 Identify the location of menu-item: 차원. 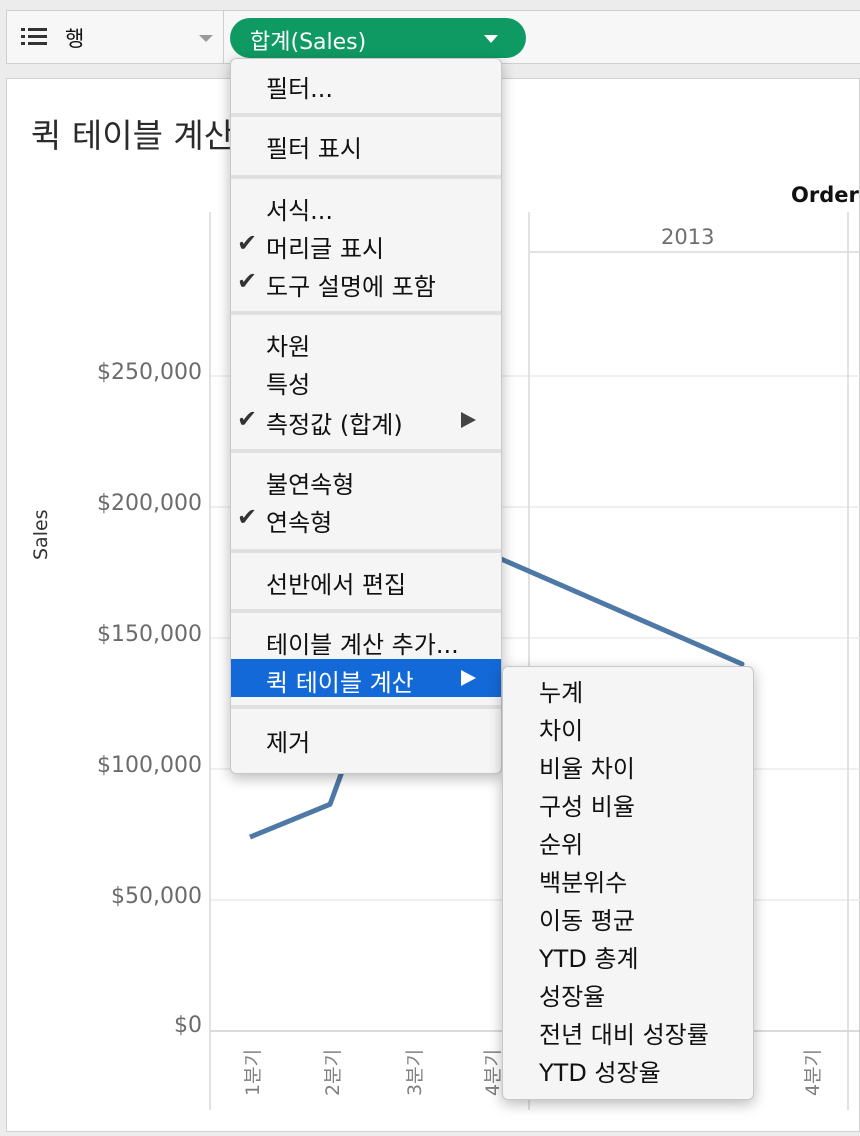
(366, 342).